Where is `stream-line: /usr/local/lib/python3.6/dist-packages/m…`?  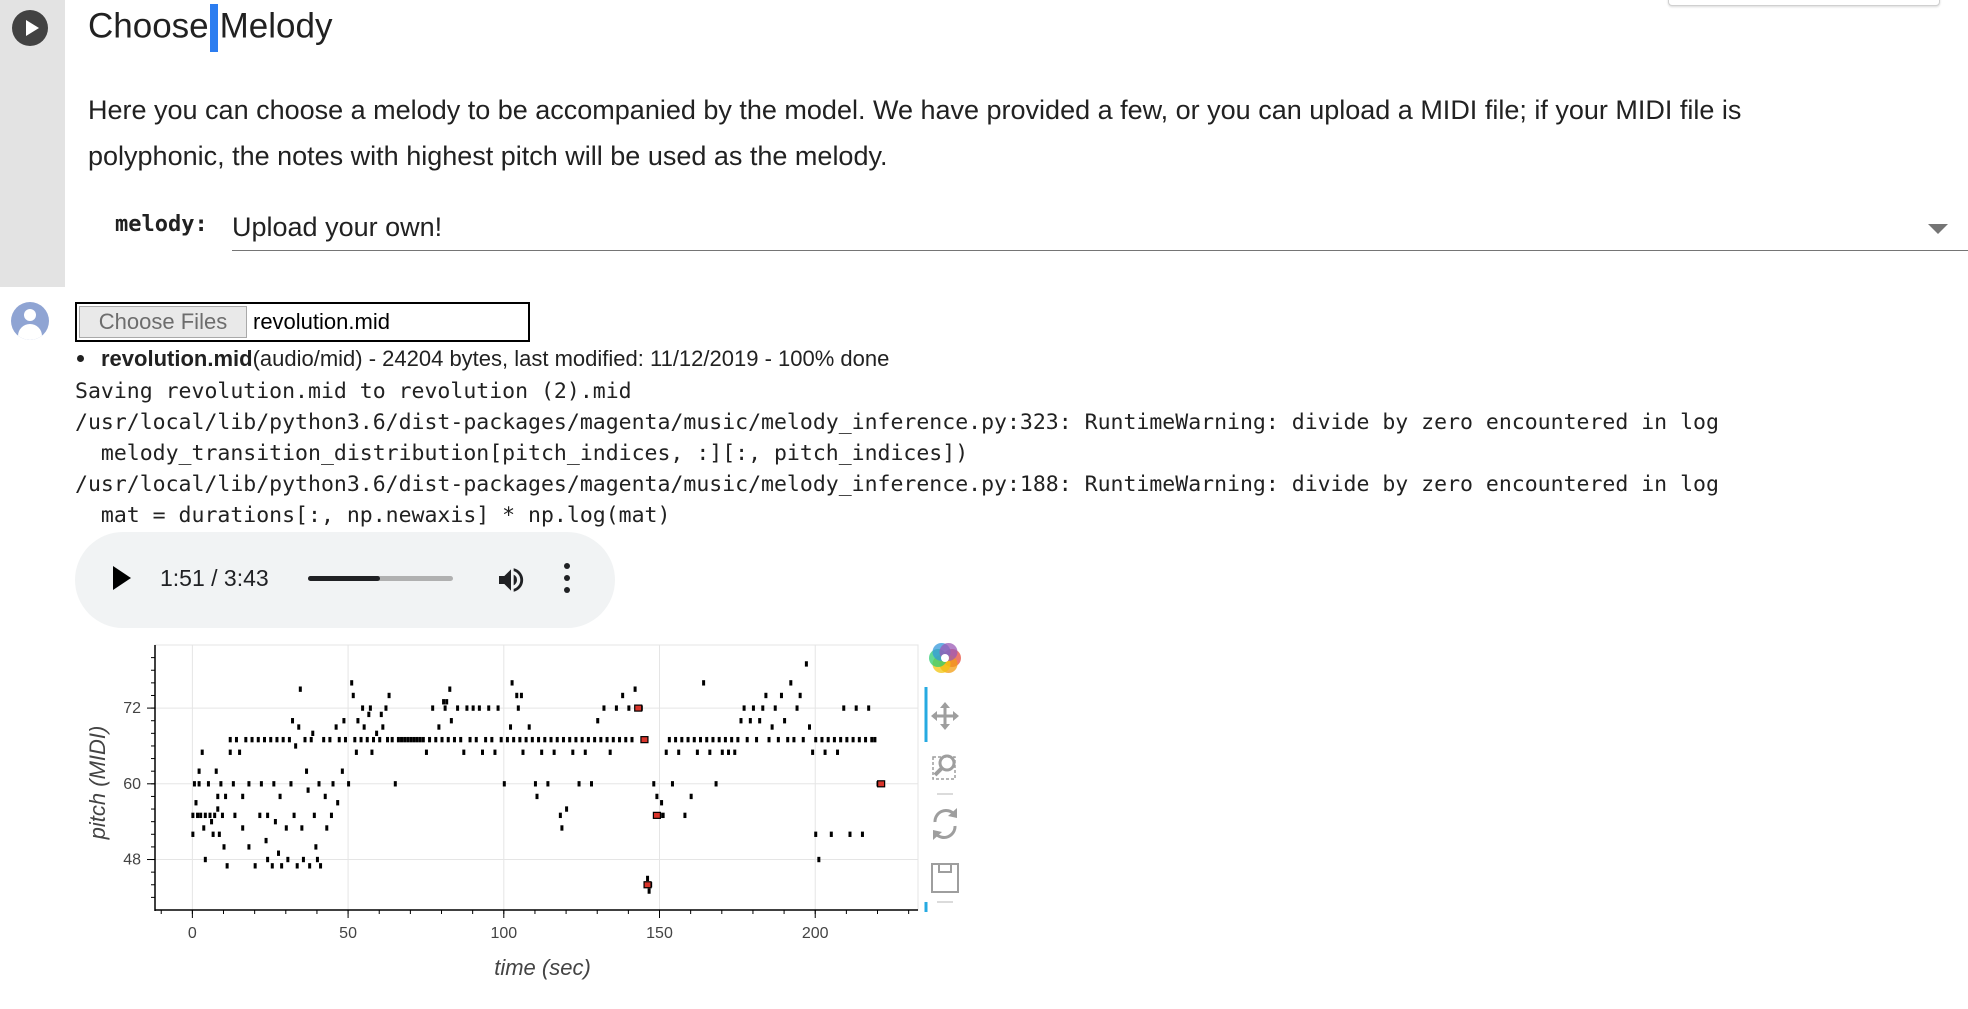
stream-line: /usr/local/lib/python3.6/dist-packages/m… is located at coordinates (897, 422).